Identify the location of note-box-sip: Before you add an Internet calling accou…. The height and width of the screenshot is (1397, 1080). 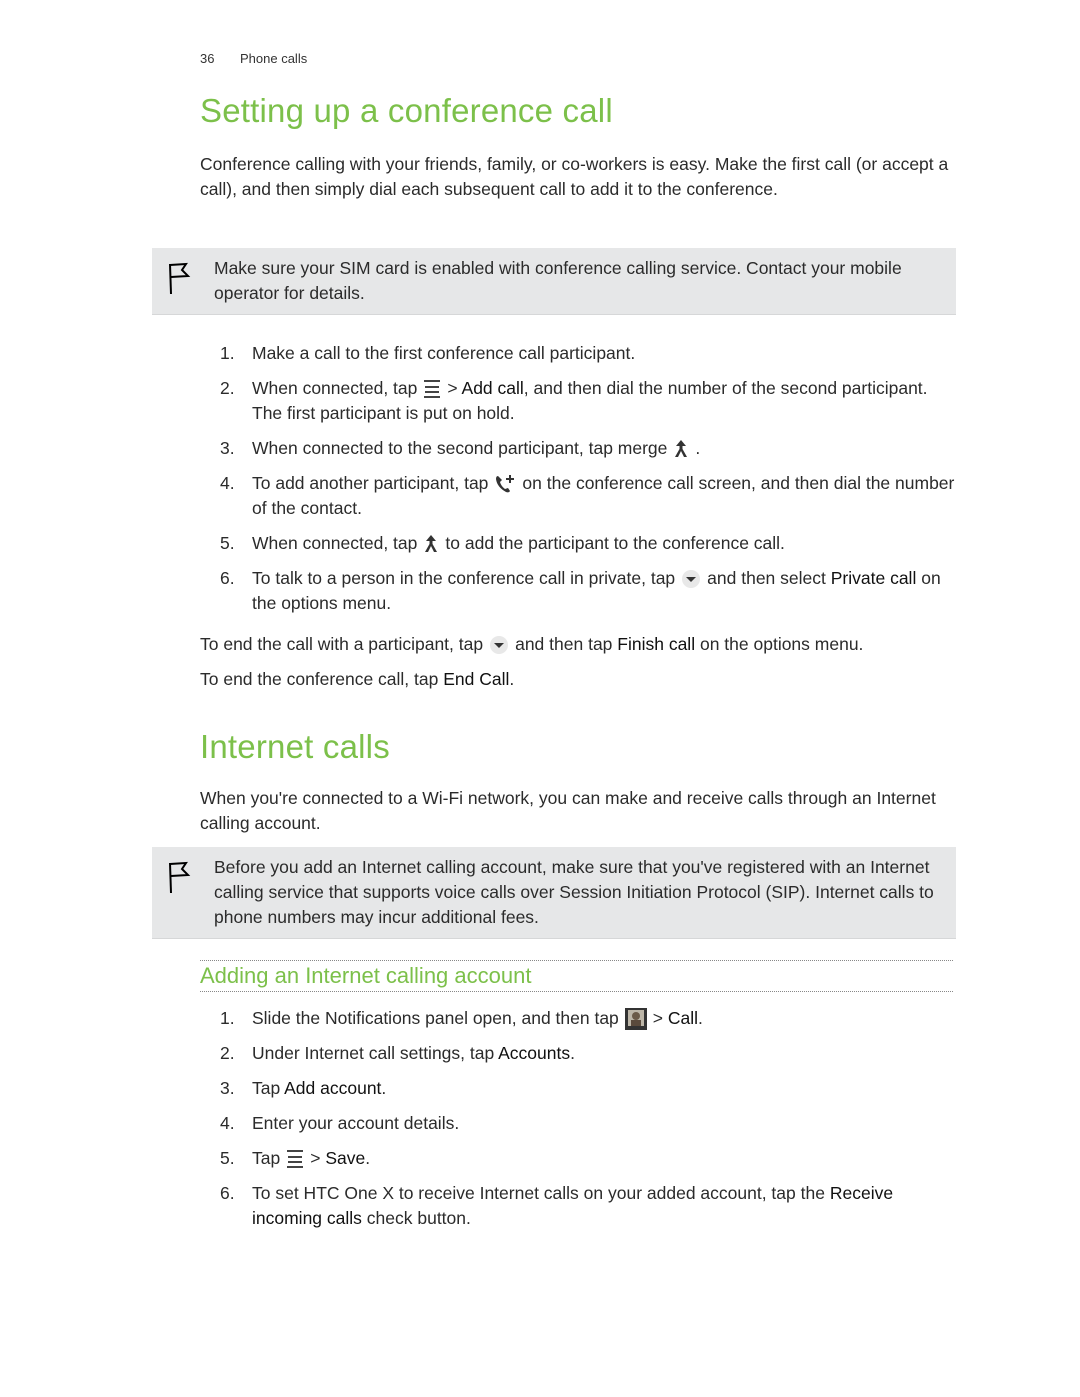
(554, 893).